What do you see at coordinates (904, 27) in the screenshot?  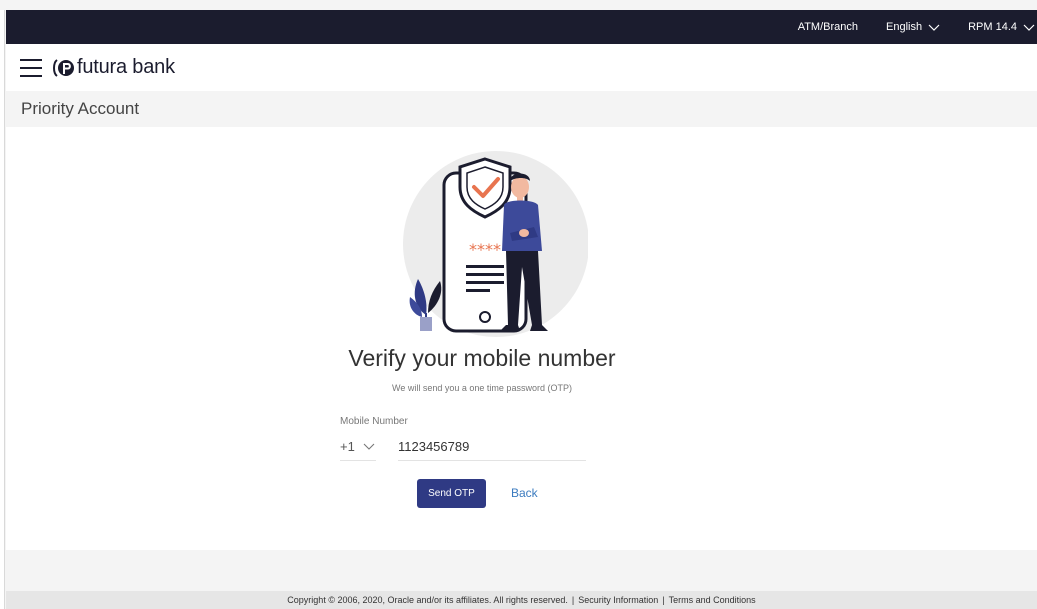 I see `language-label: English` at bounding box center [904, 27].